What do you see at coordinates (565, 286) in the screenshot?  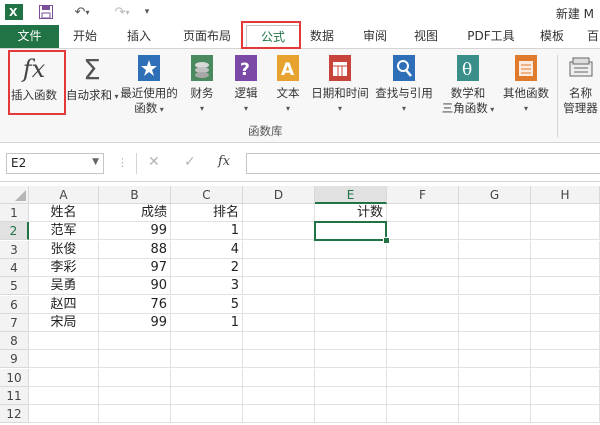 I see `cell-h5` at bounding box center [565, 286].